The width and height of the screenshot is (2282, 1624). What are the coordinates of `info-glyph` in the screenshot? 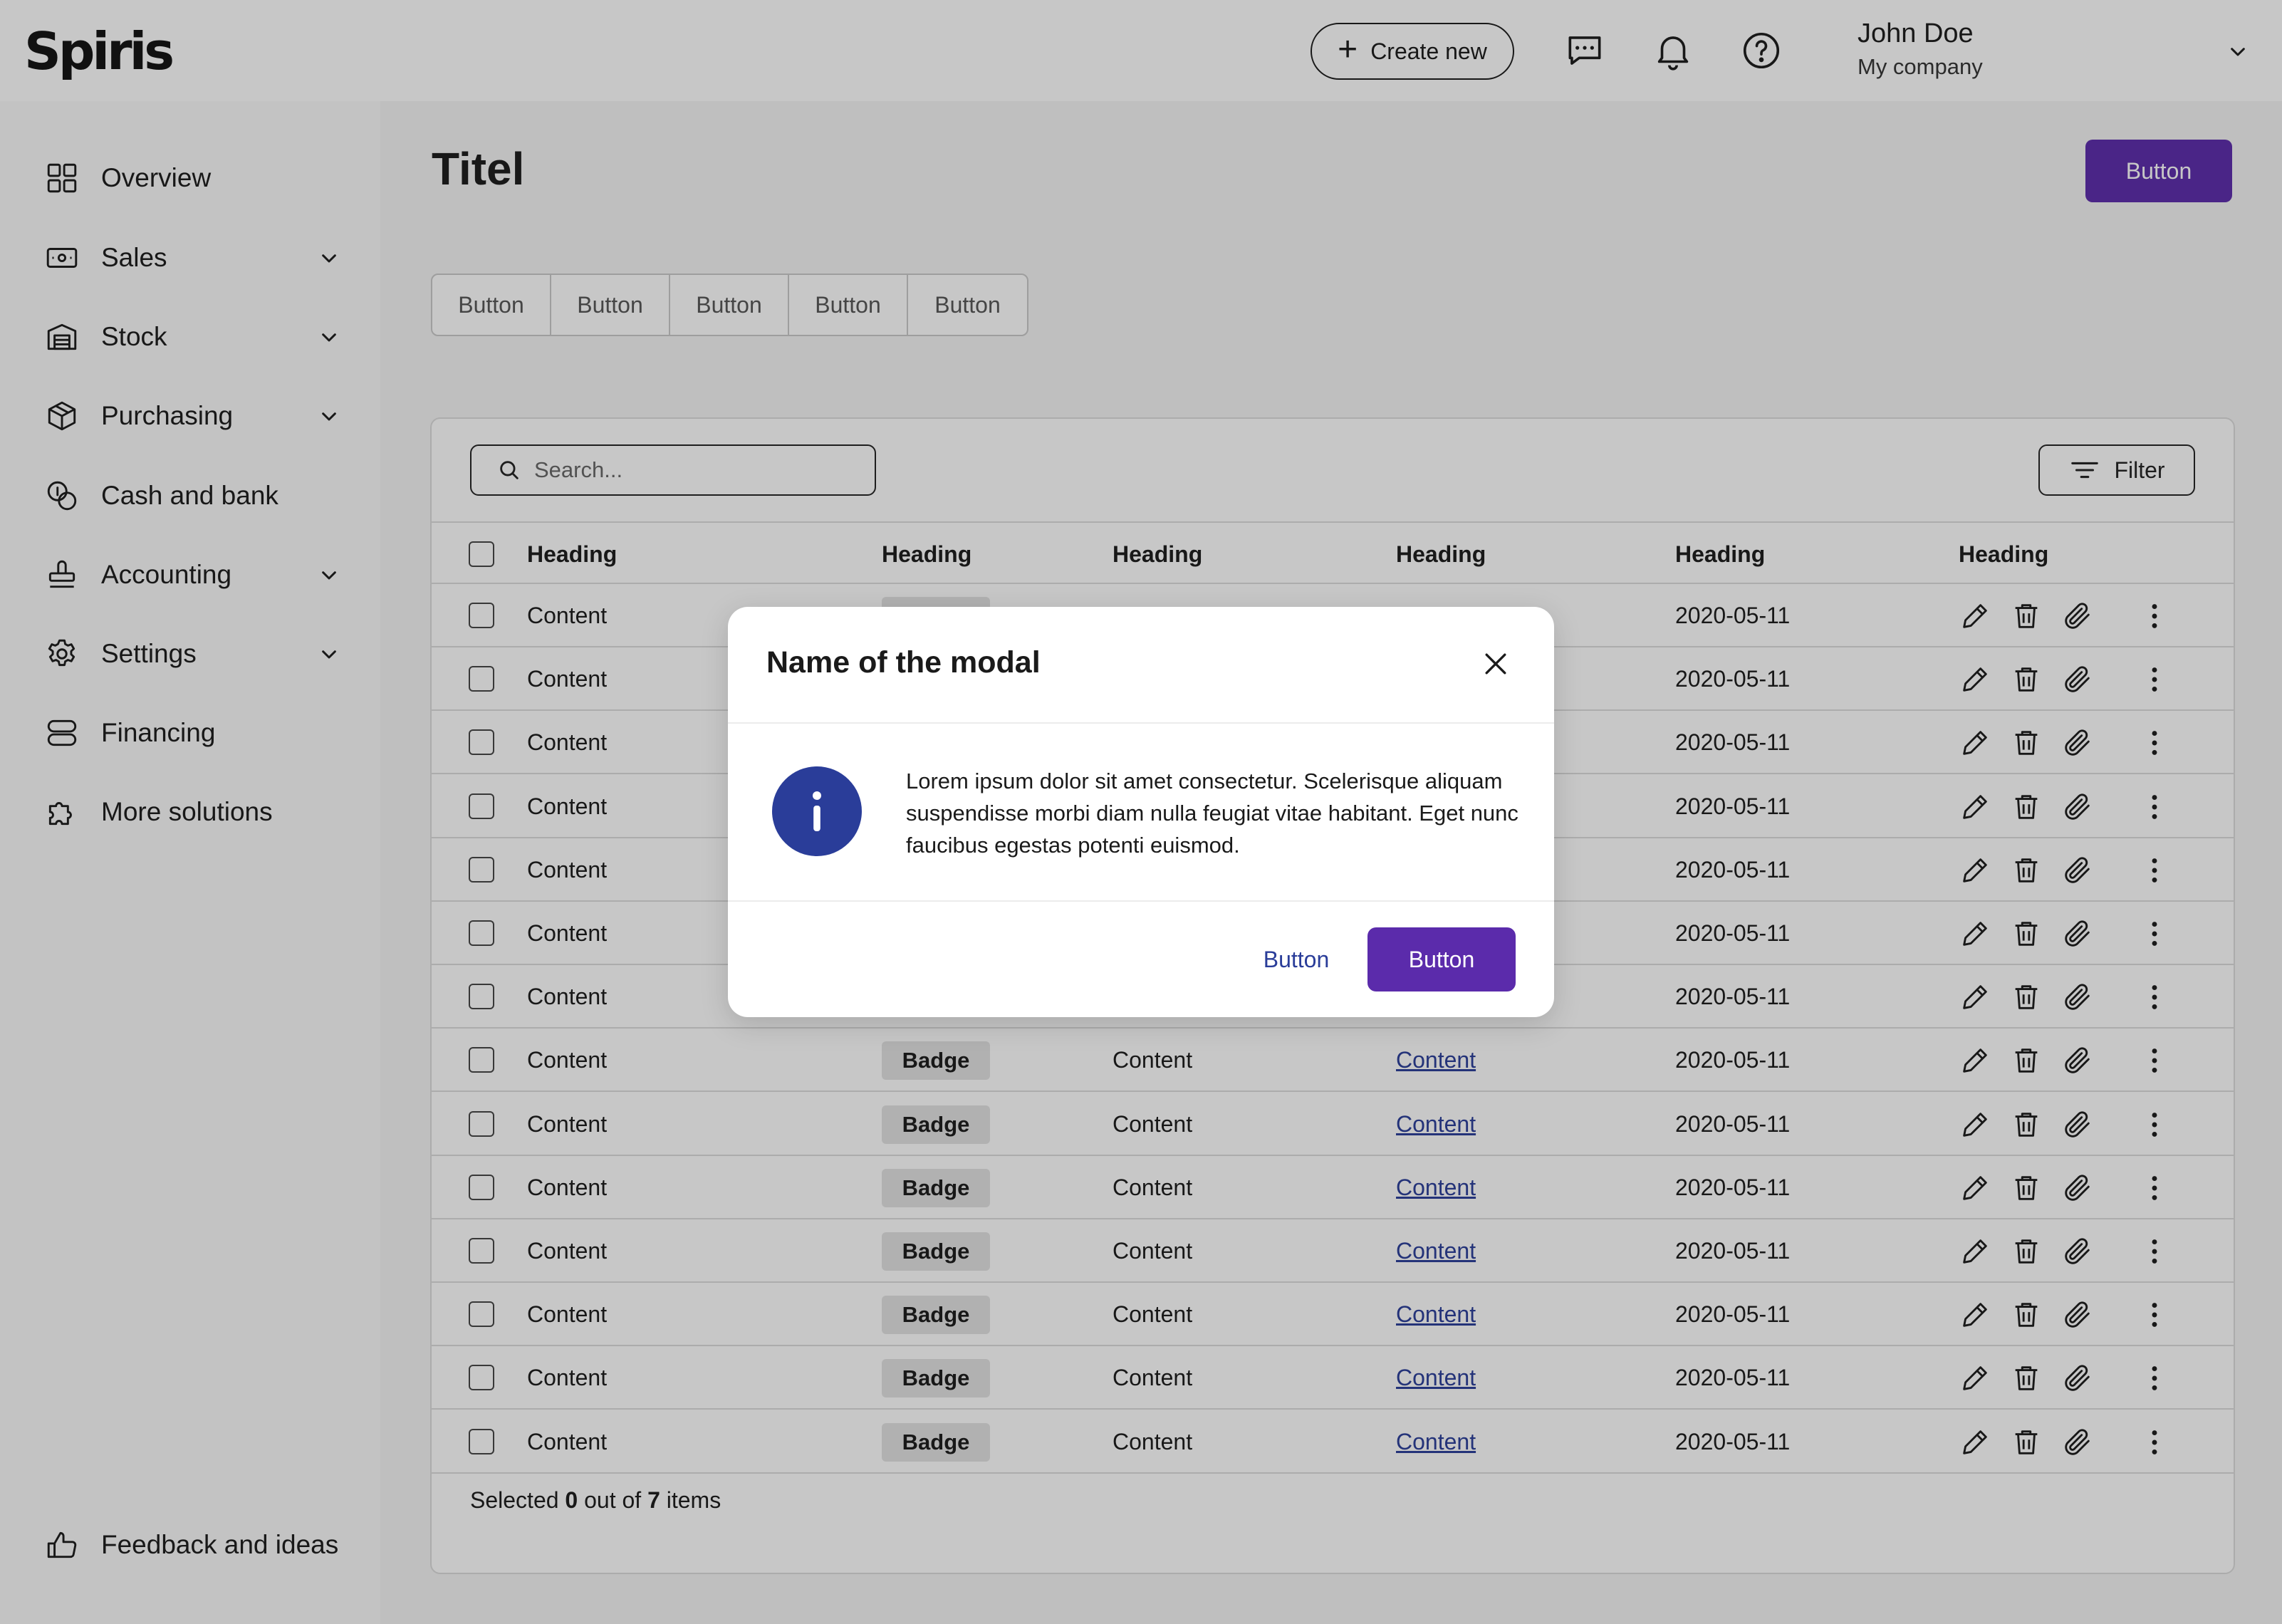 It's located at (817, 811).